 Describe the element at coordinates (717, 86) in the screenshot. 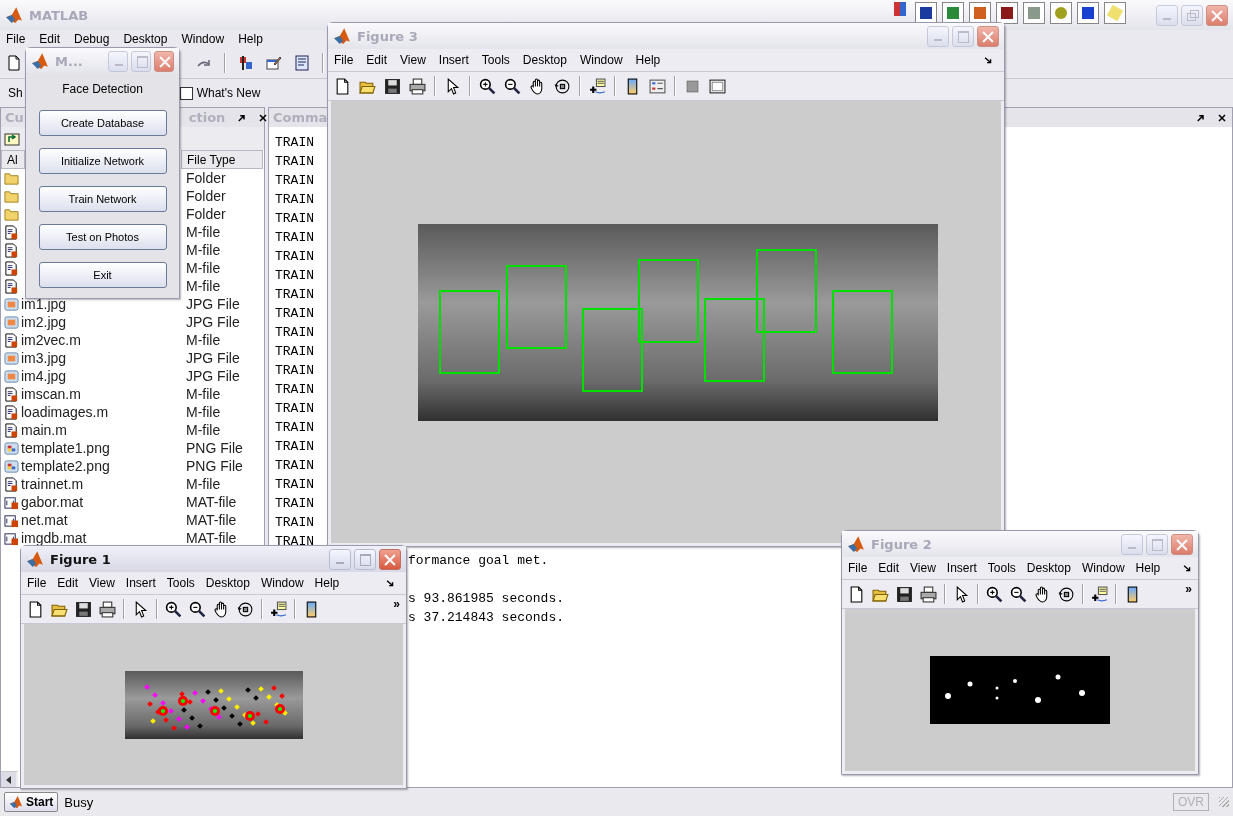

I see `window-frame-icon` at that location.